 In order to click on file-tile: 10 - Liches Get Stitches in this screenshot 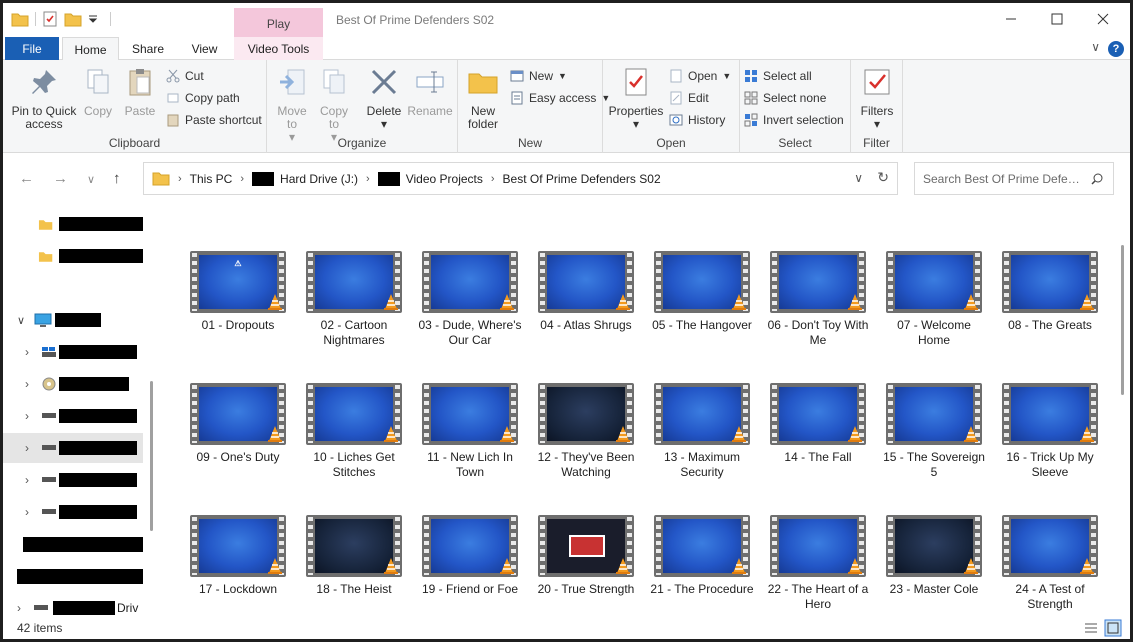, I will do `click(354, 431)`.